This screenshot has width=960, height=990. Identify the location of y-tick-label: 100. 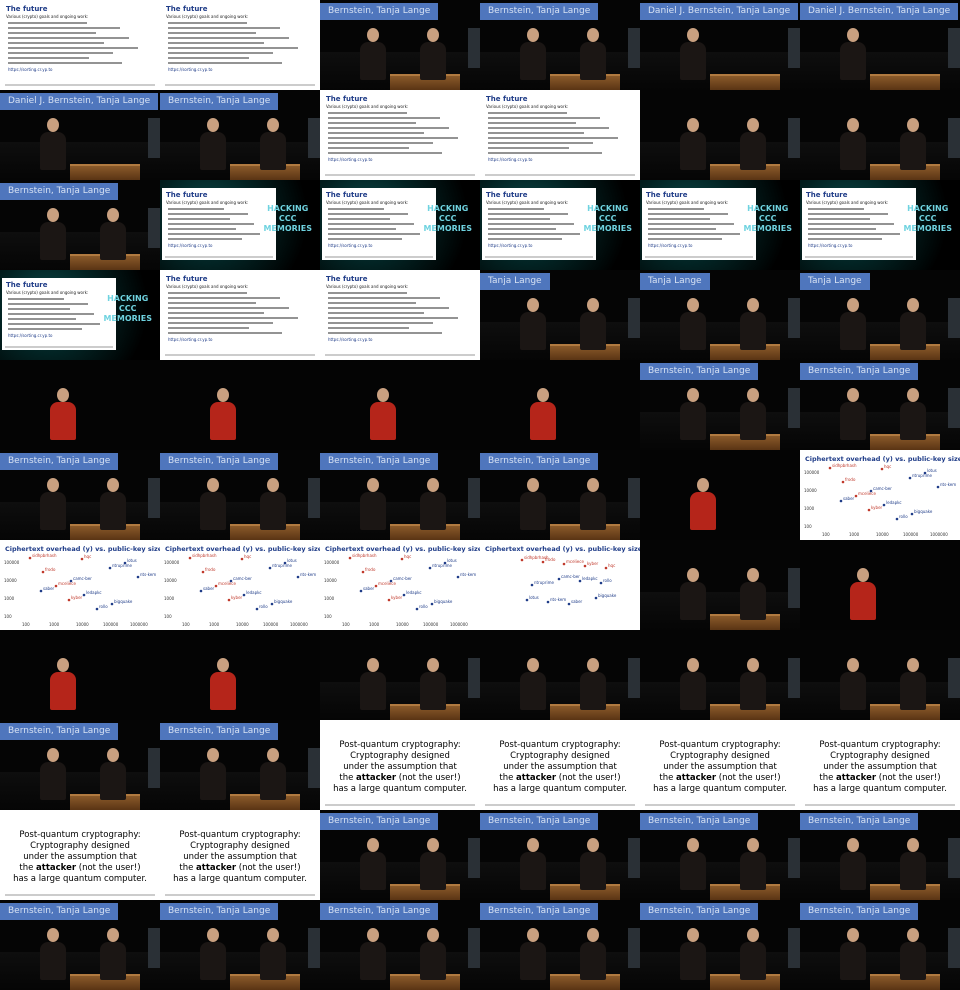
(808, 526).